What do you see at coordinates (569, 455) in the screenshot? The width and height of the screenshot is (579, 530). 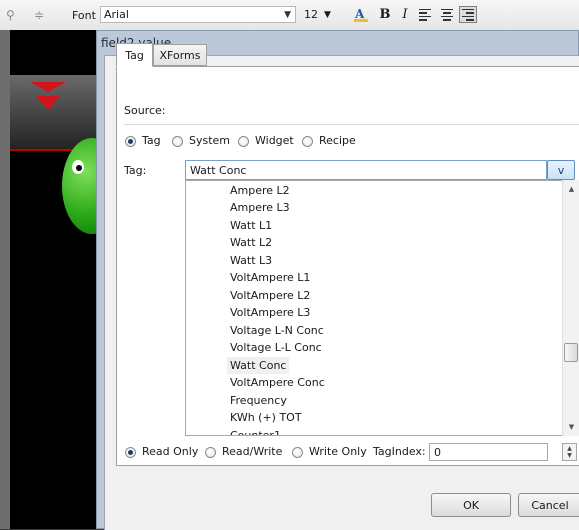 I see `spin-down-icon: ▼` at bounding box center [569, 455].